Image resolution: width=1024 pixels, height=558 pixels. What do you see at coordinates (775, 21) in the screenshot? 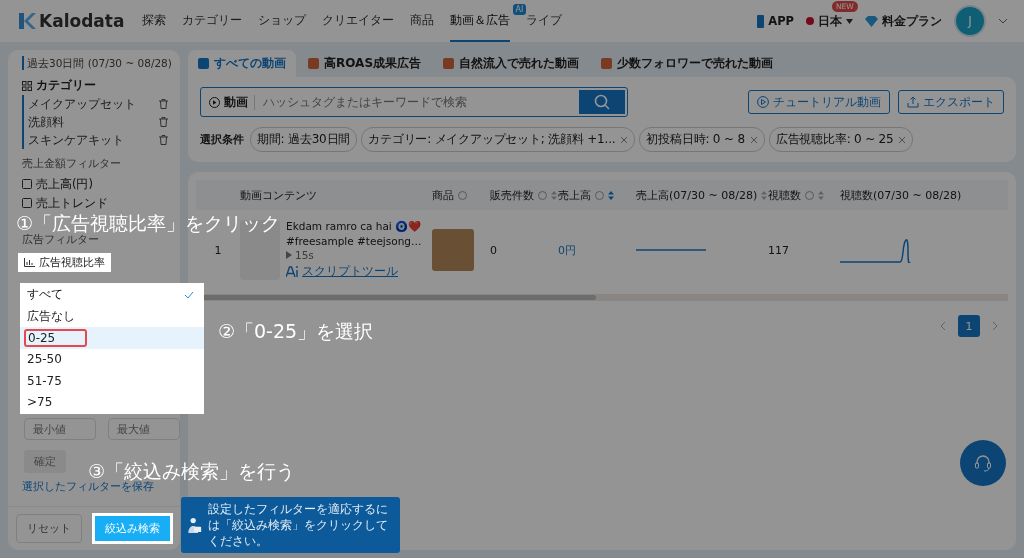
I see `app-link: APP` at bounding box center [775, 21].